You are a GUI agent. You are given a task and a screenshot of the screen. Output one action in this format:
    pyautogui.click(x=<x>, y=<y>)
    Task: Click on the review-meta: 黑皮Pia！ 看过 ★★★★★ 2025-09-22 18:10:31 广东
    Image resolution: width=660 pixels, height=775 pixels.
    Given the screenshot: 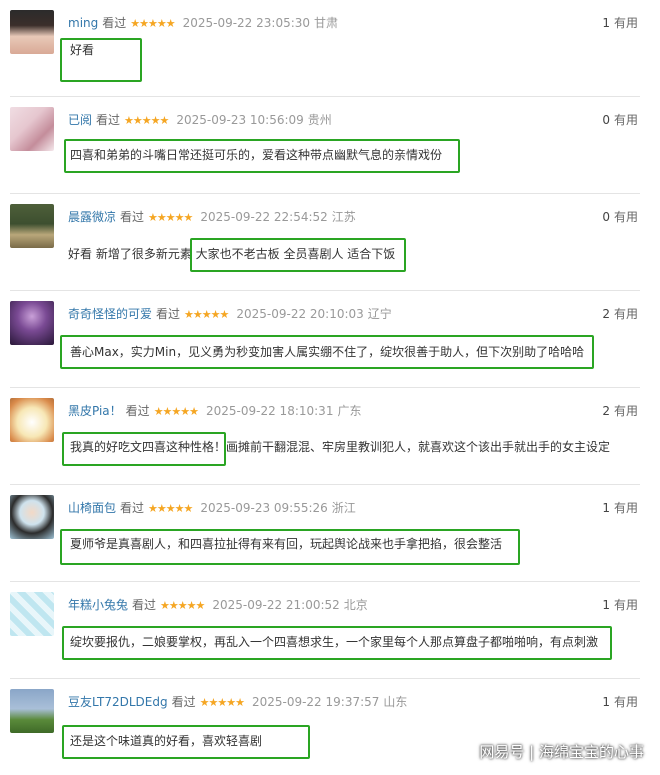 What is the action you would take?
    pyautogui.click(x=214, y=411)
    